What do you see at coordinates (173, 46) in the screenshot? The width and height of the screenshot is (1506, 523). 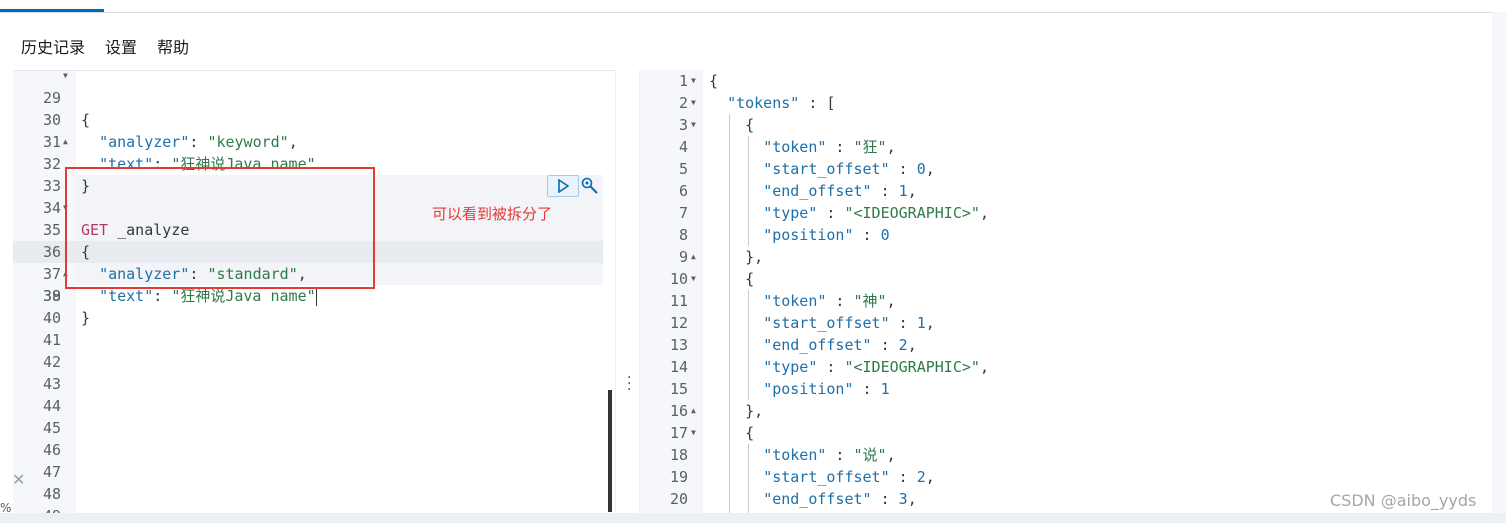 I see `menu-help: 帮助` at bounding box center [173, 46].